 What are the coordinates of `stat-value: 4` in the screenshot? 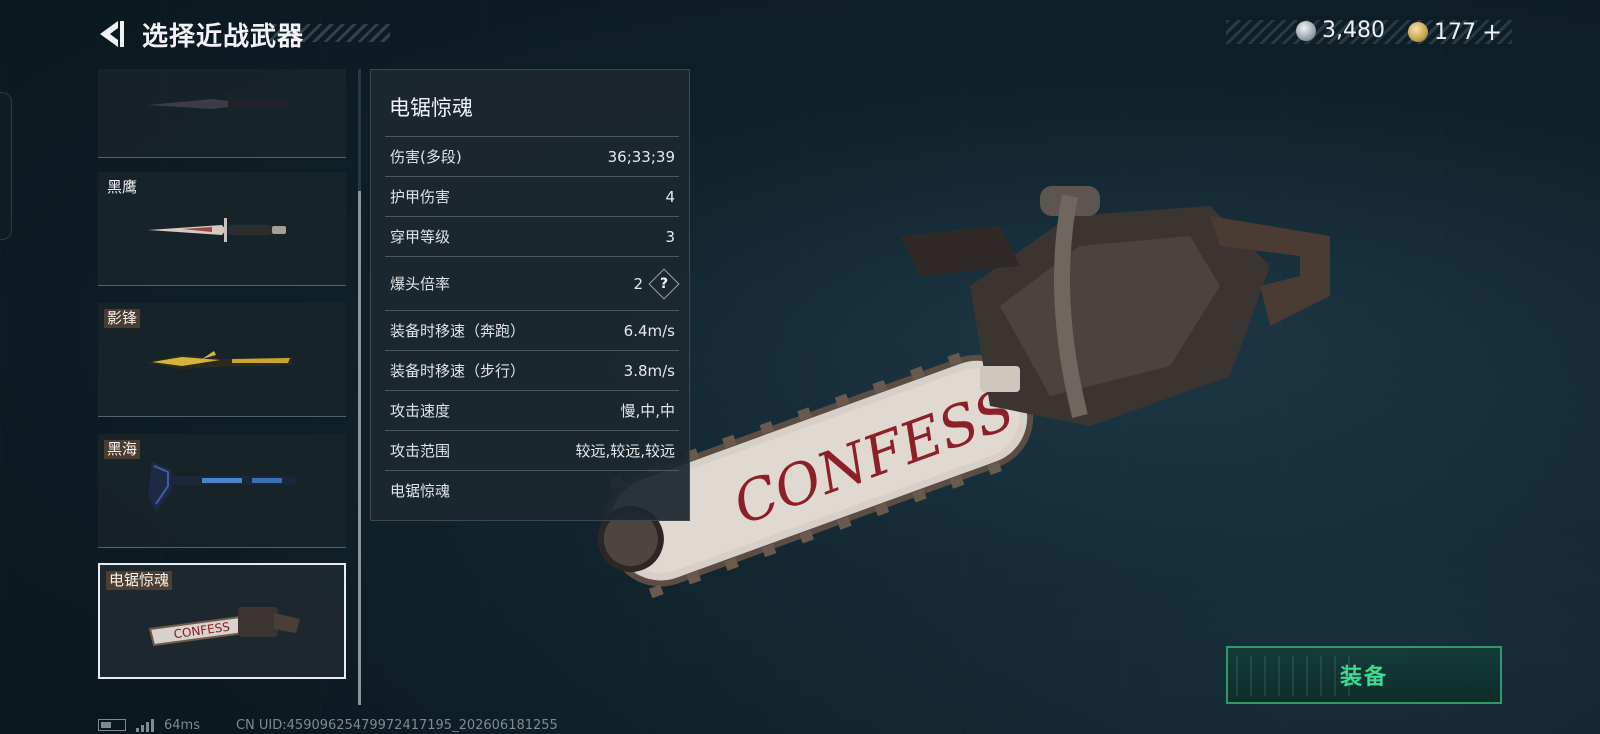 It's located at (670, 196).